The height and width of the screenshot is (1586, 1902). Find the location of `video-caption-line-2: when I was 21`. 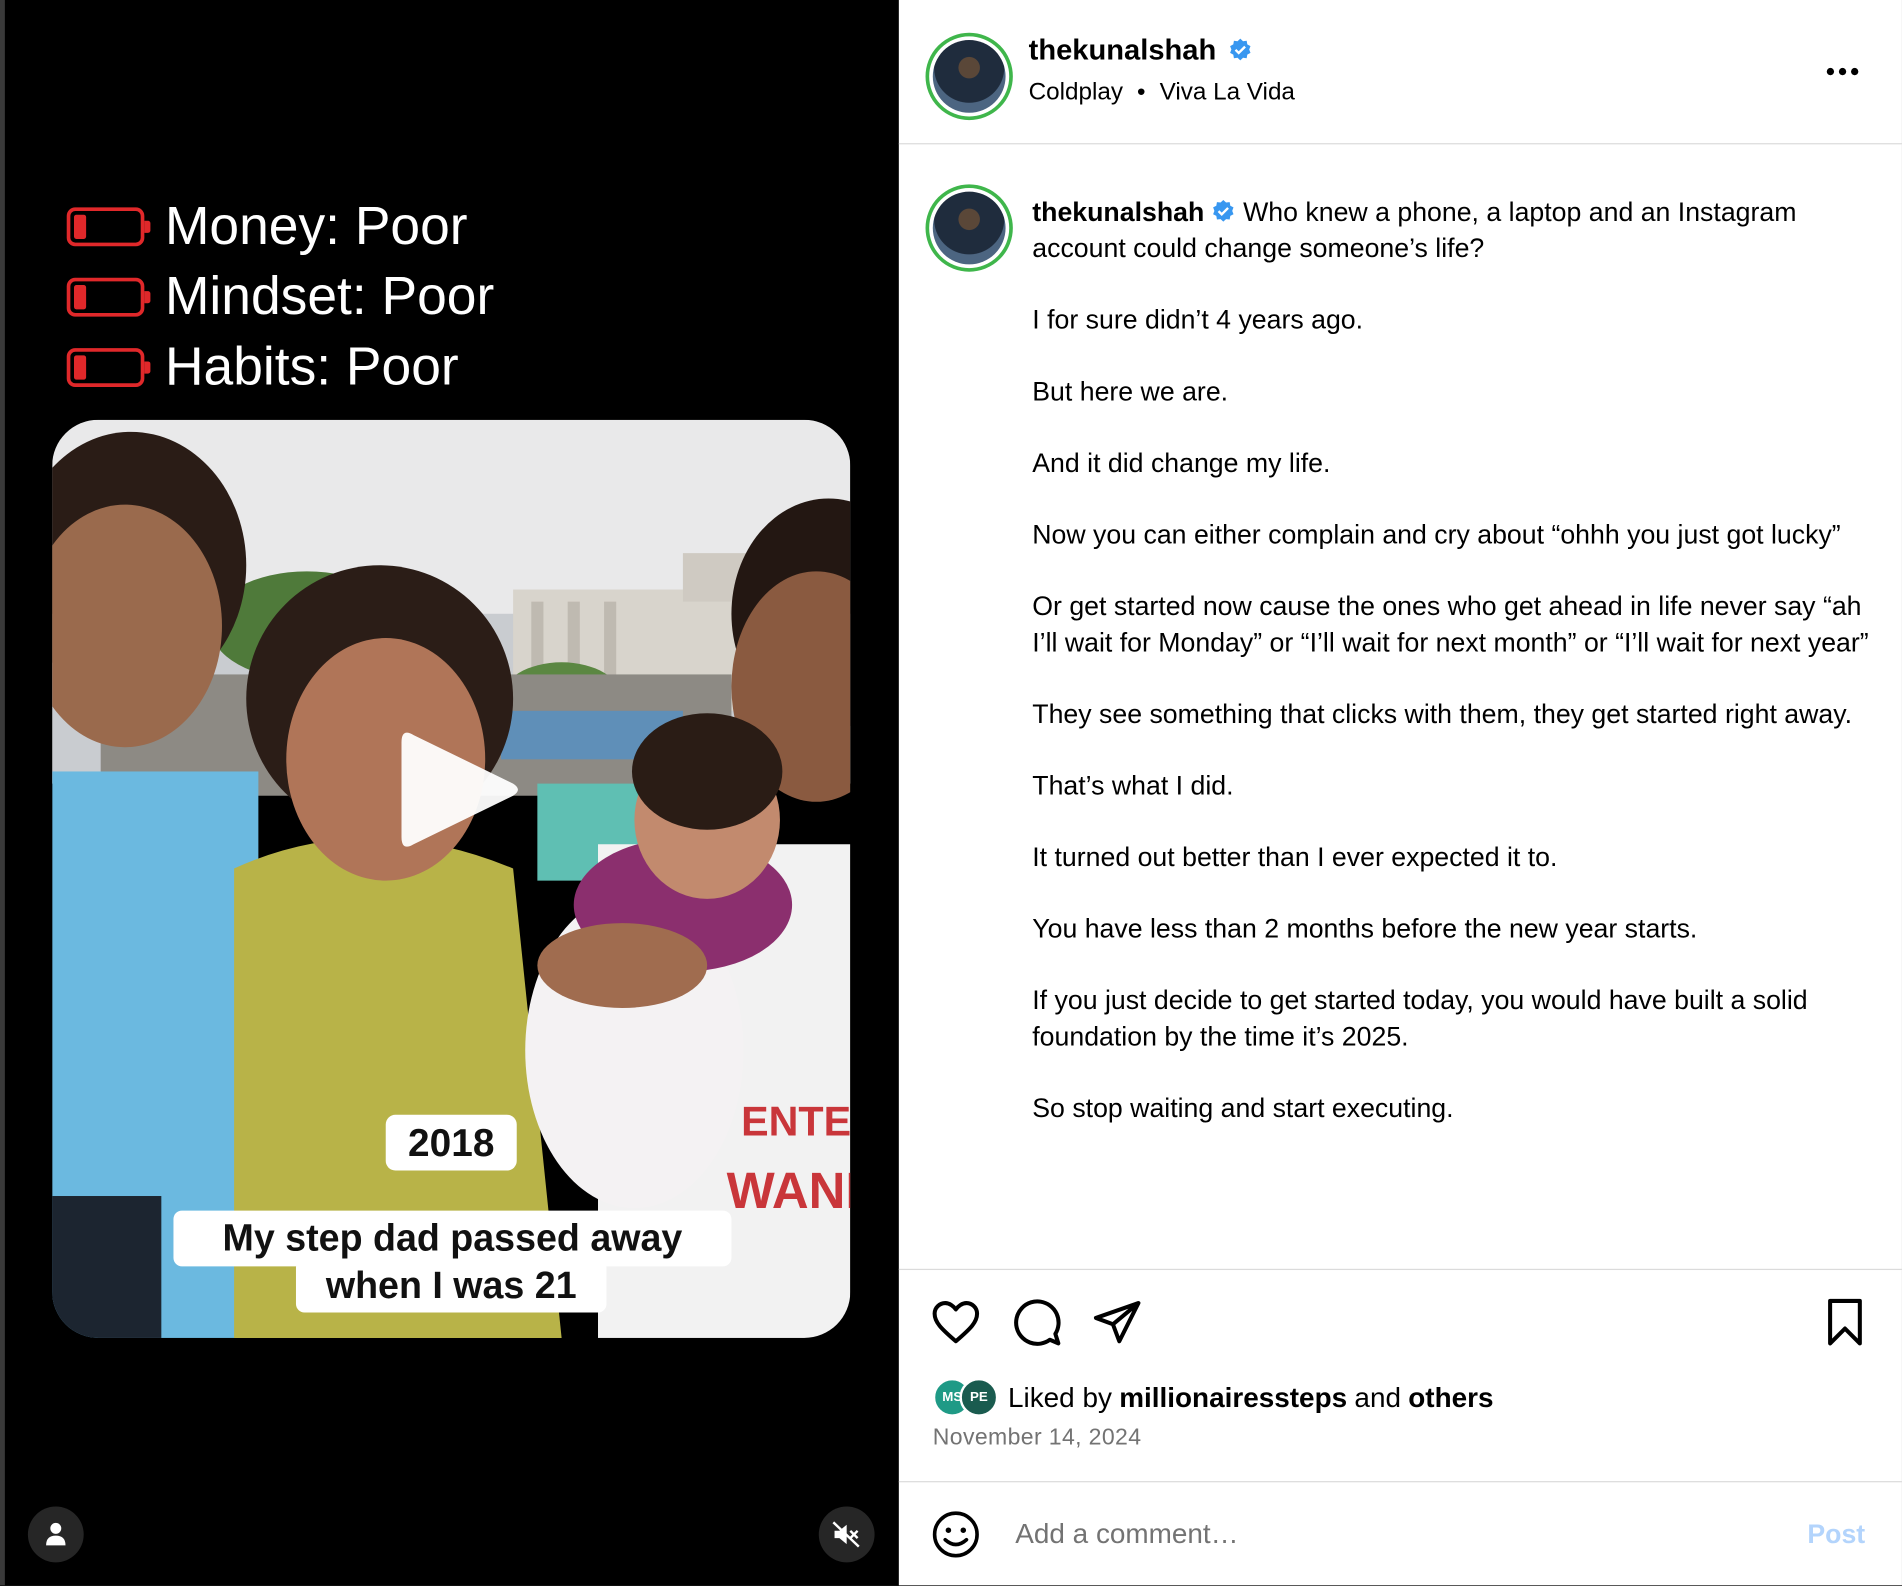

video-caption-line-2: when I was 21 is located at coordinates (451, 1286).